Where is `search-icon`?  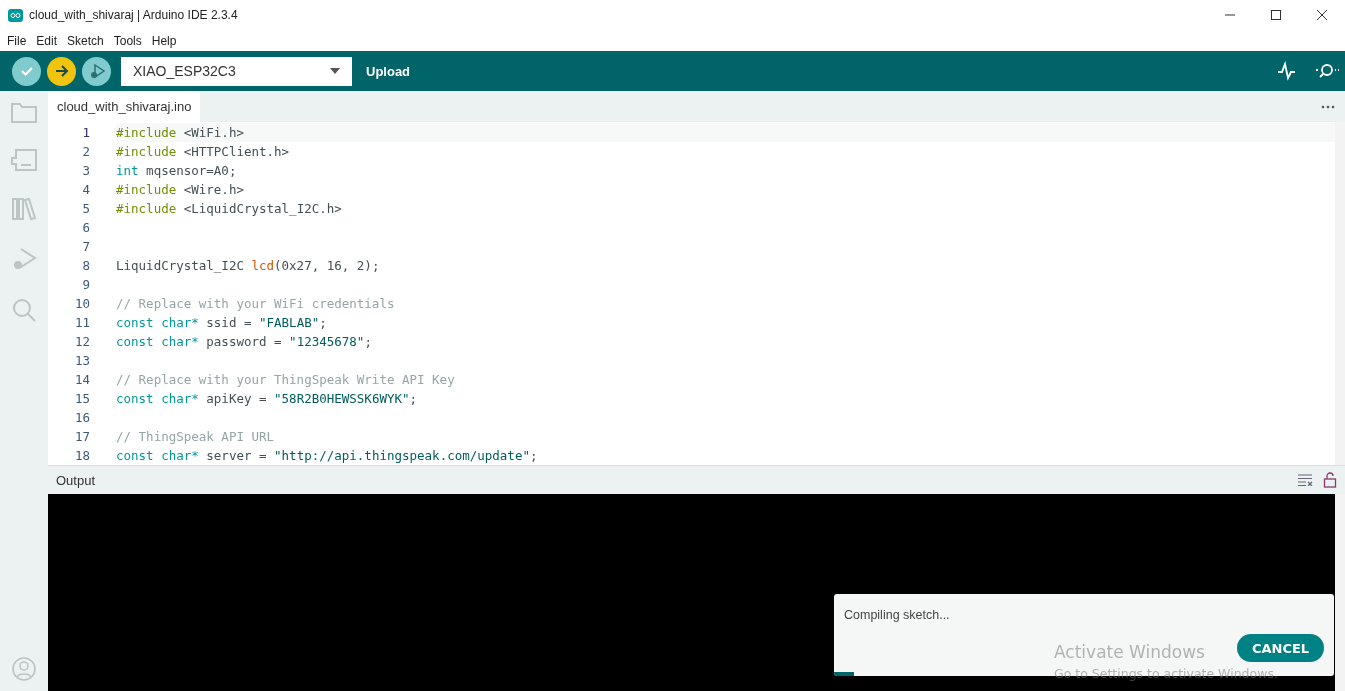
search-icon is located at coordinates (24, 310).